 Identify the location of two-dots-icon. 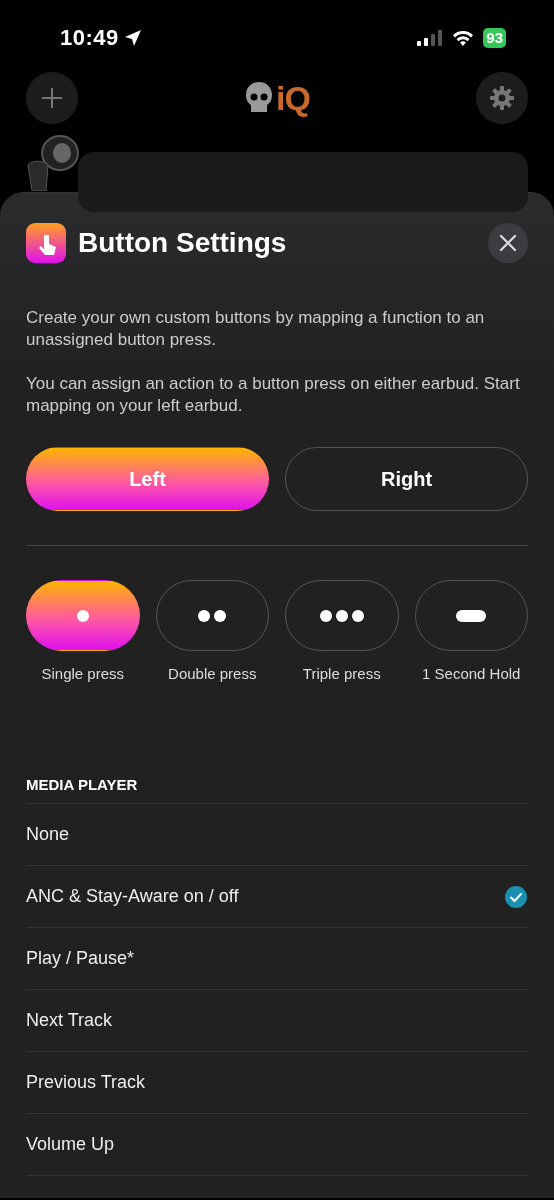
(212, 615).